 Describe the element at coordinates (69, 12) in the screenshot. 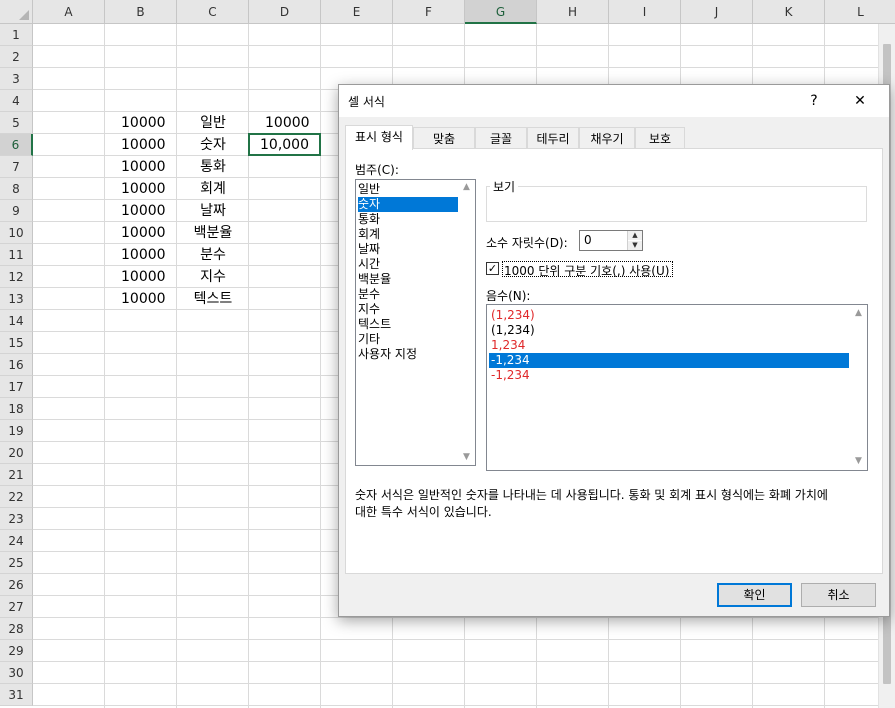

I see `column-header: A` at that location.